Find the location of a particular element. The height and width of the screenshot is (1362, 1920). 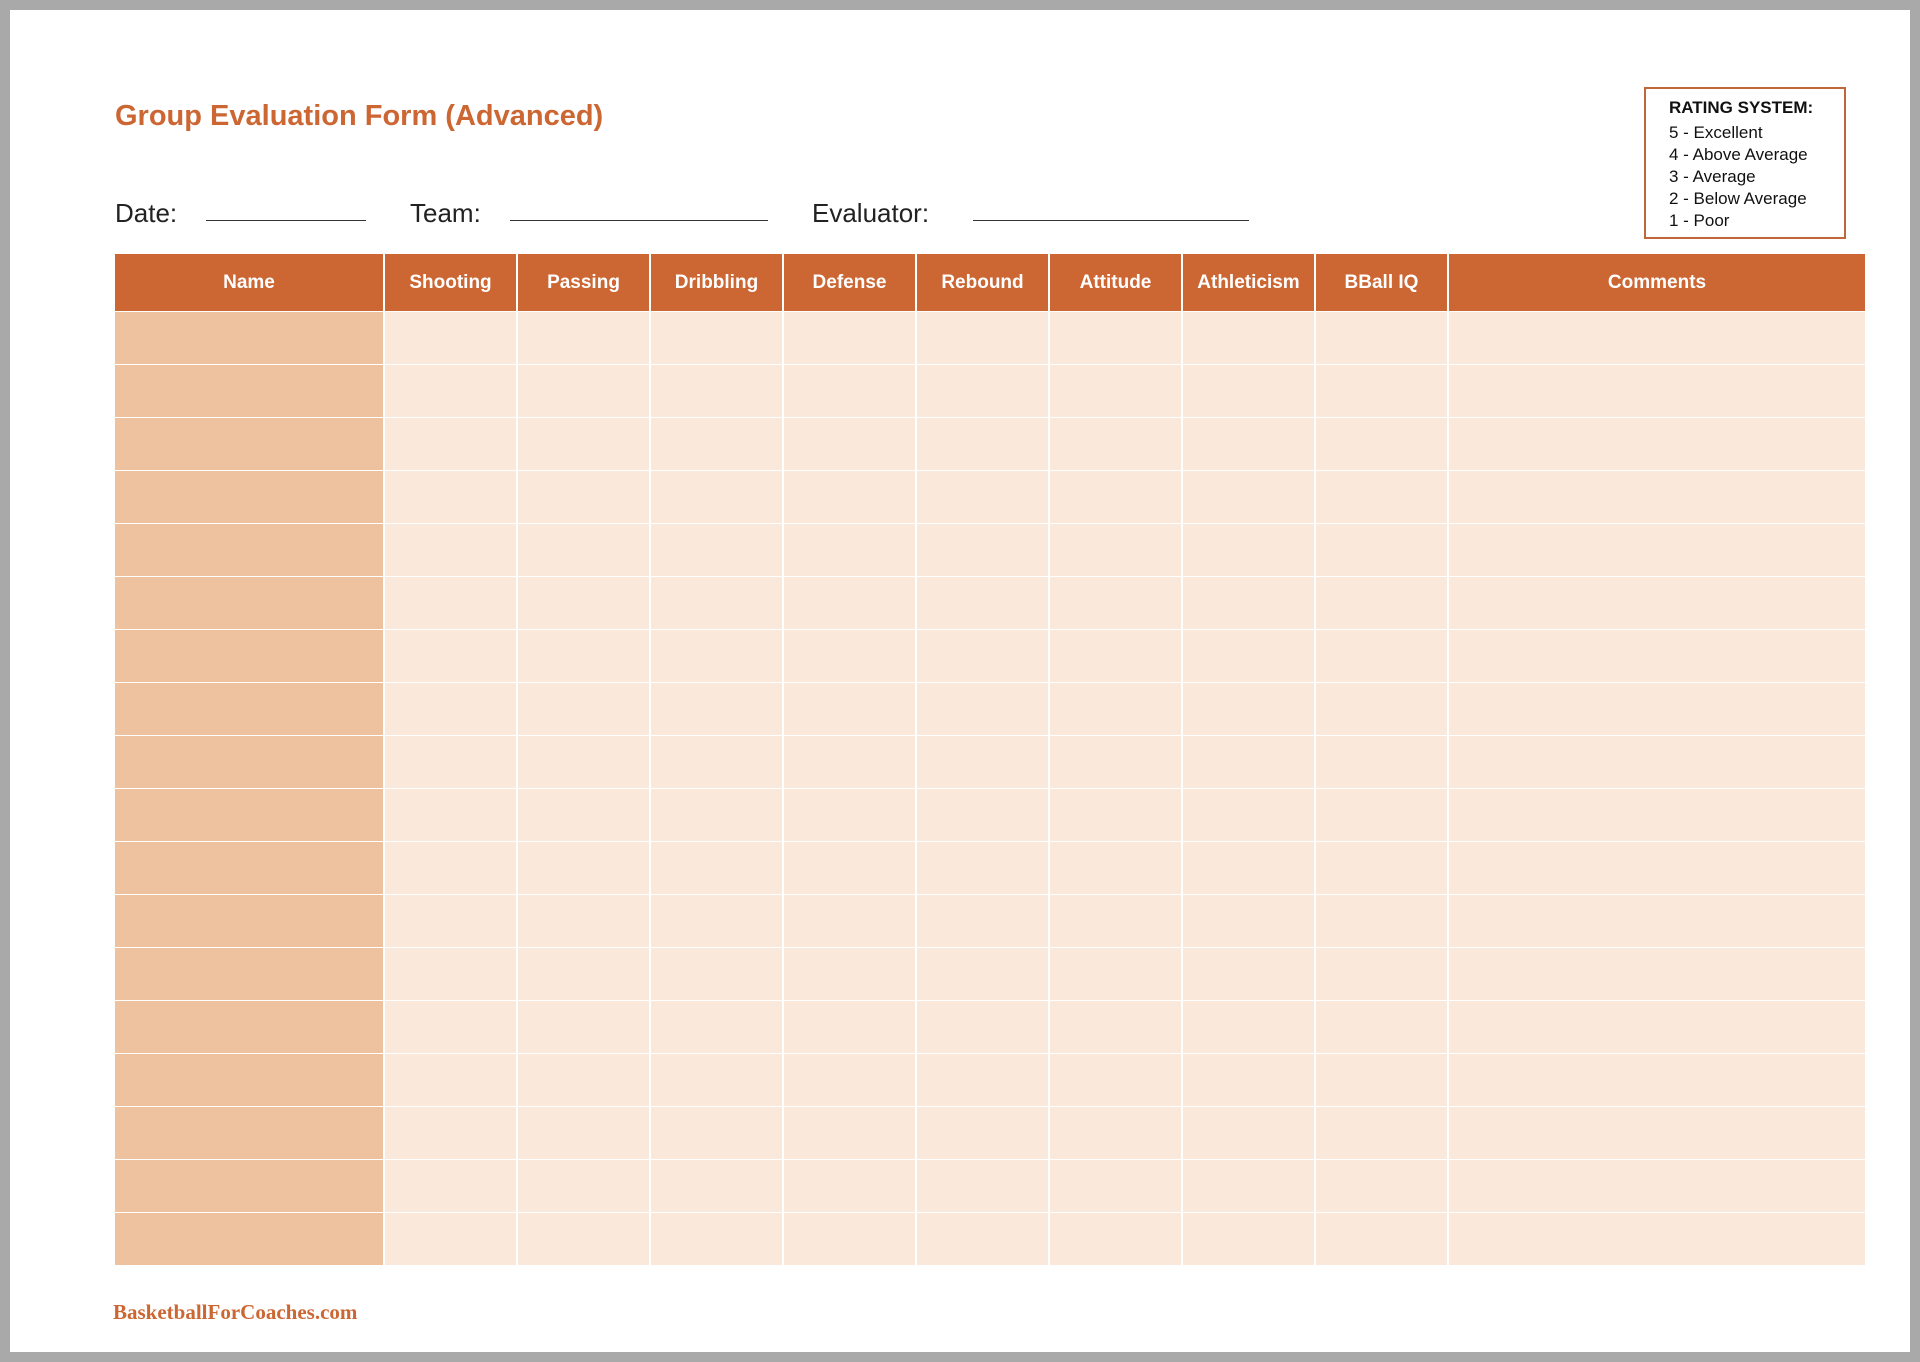

date-field-line is located at coordinates (286, 220).